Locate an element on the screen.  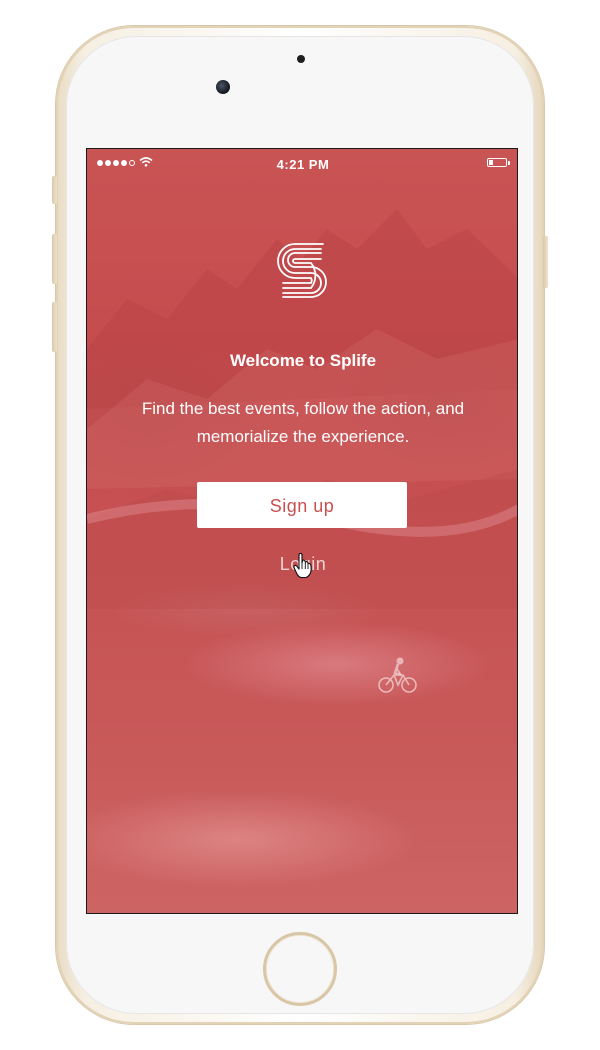
welcome-title: Welcome to Splife is located at coordinates (303, 360).